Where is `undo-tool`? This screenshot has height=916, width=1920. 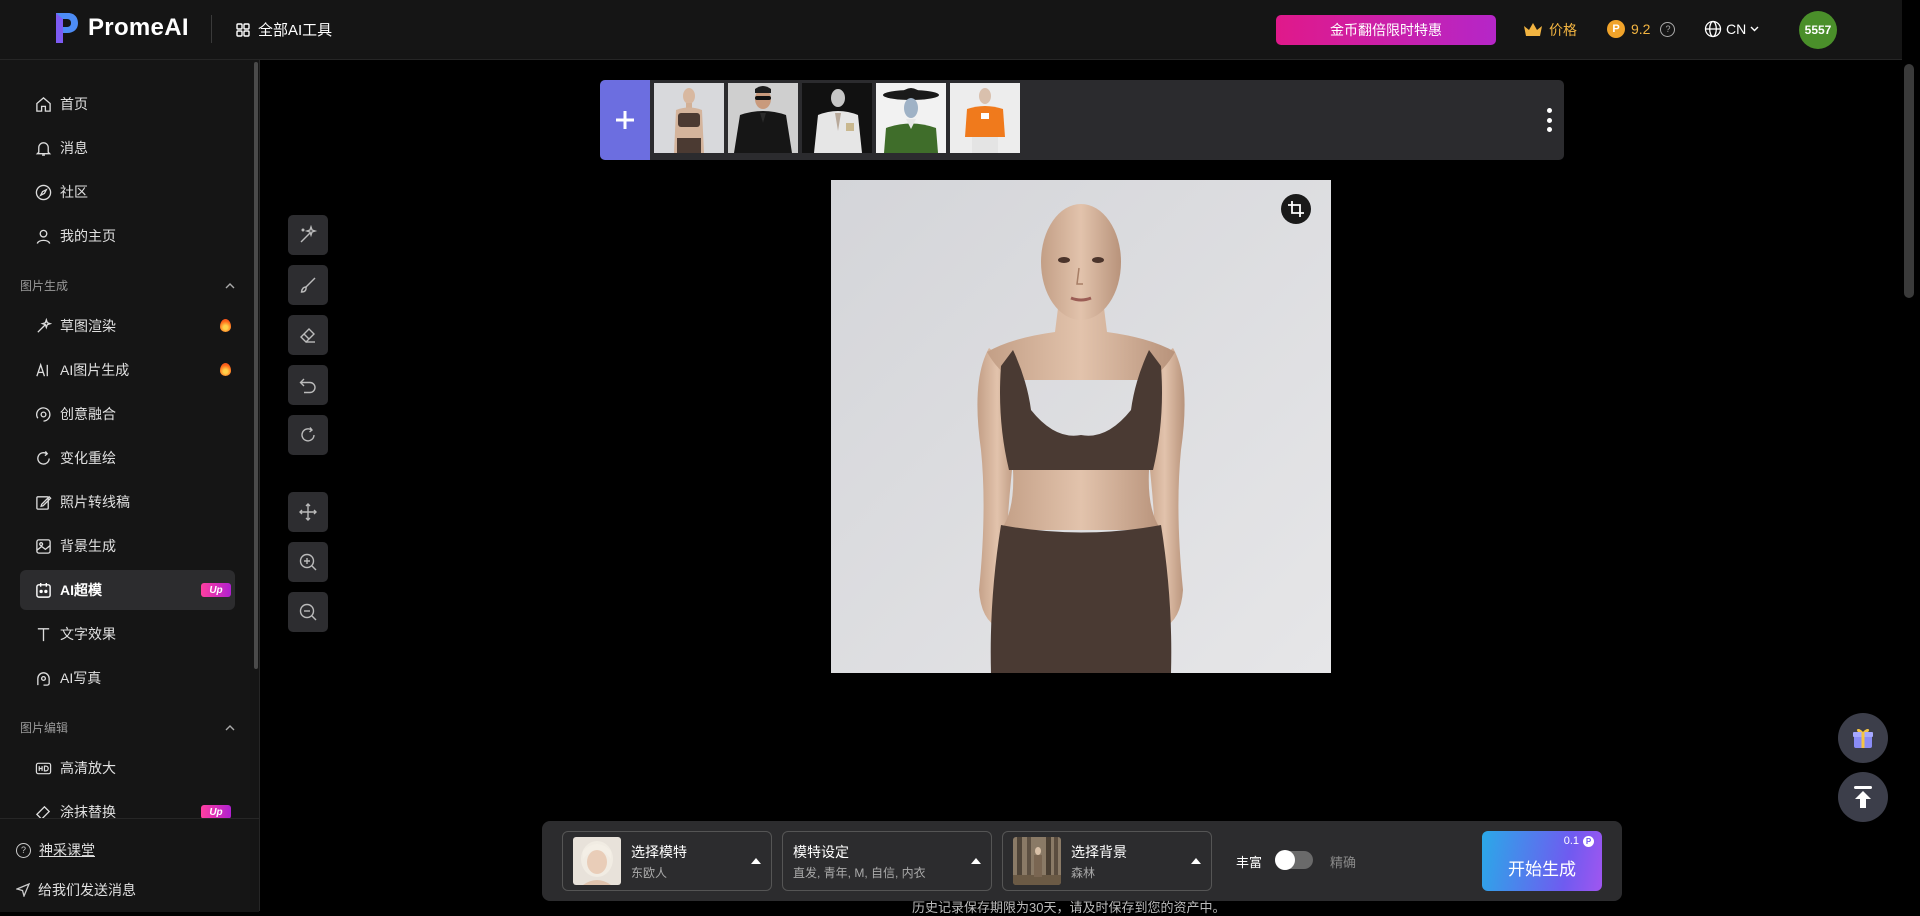 undo-tool is located at coordinates (308, 385).